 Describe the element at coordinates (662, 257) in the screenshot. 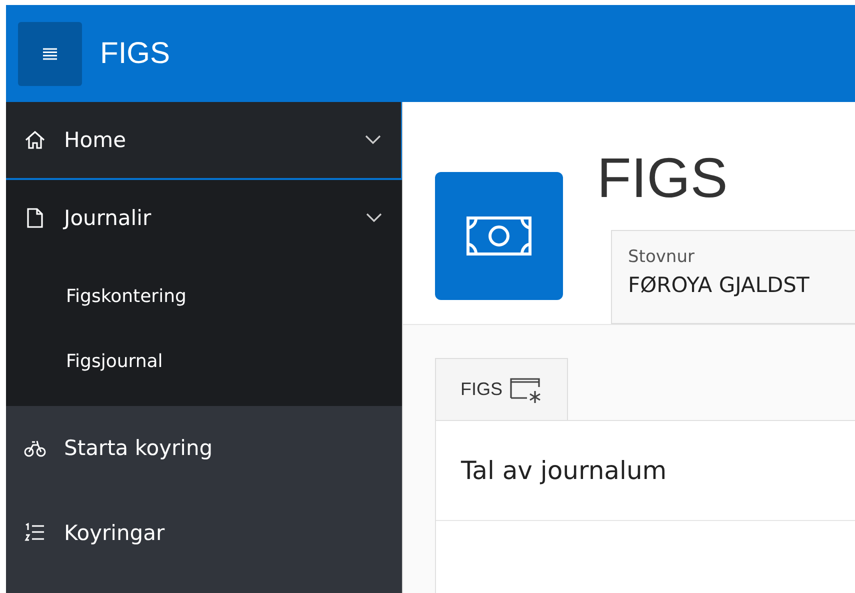

I see `field-label: Stovnur` at that location.